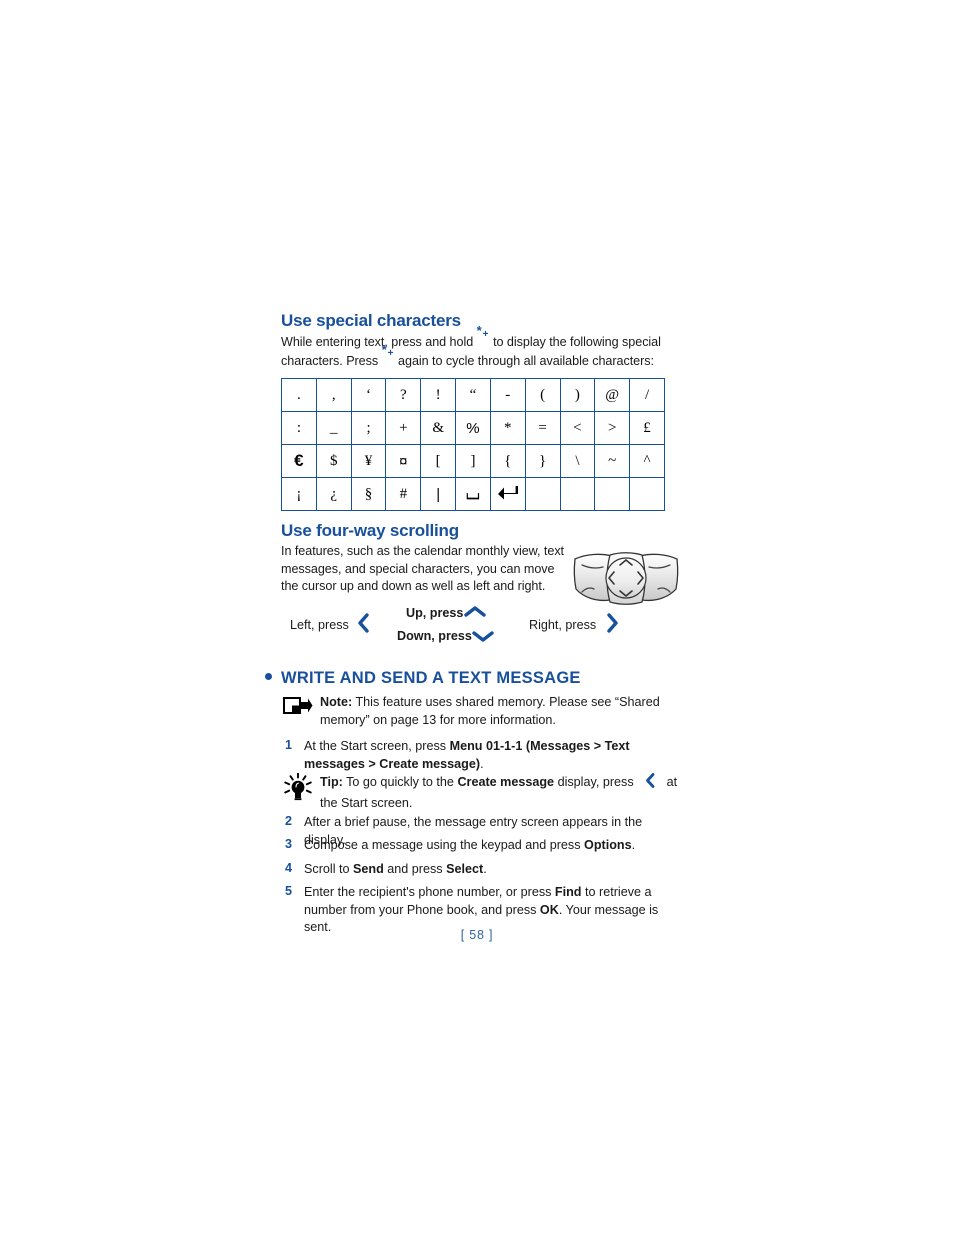 The image size is (954, 1235). What do you see at coordinates (647, 428) in the screenshot?
I see `char-cell: £` at bounding box center [647, 428].